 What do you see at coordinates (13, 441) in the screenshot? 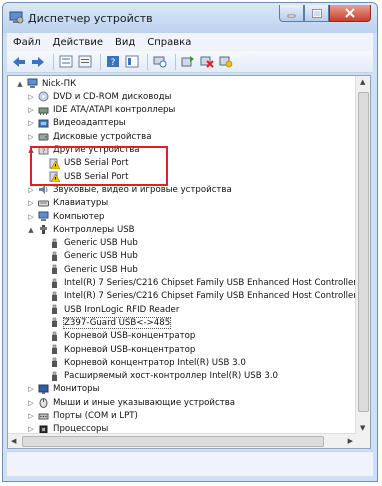
I see `scroll-left-icon: ◀` at bounding box center [13, 441].